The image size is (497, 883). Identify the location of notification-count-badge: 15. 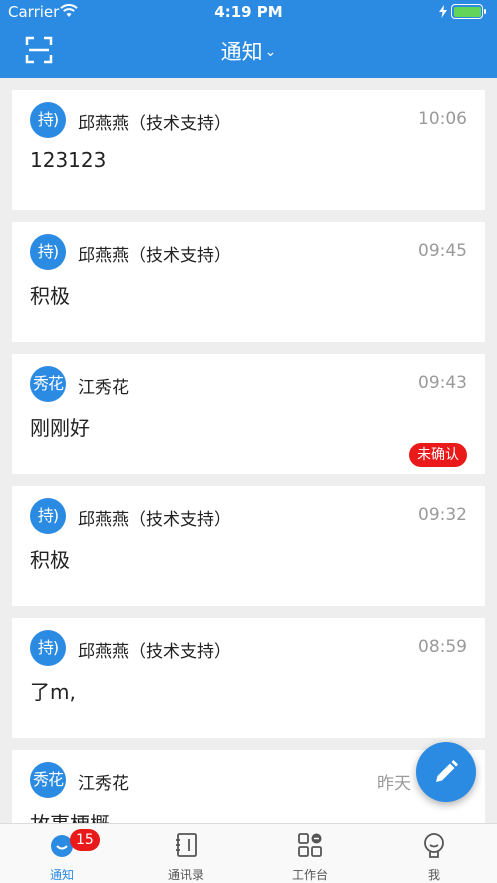
(85, 840).